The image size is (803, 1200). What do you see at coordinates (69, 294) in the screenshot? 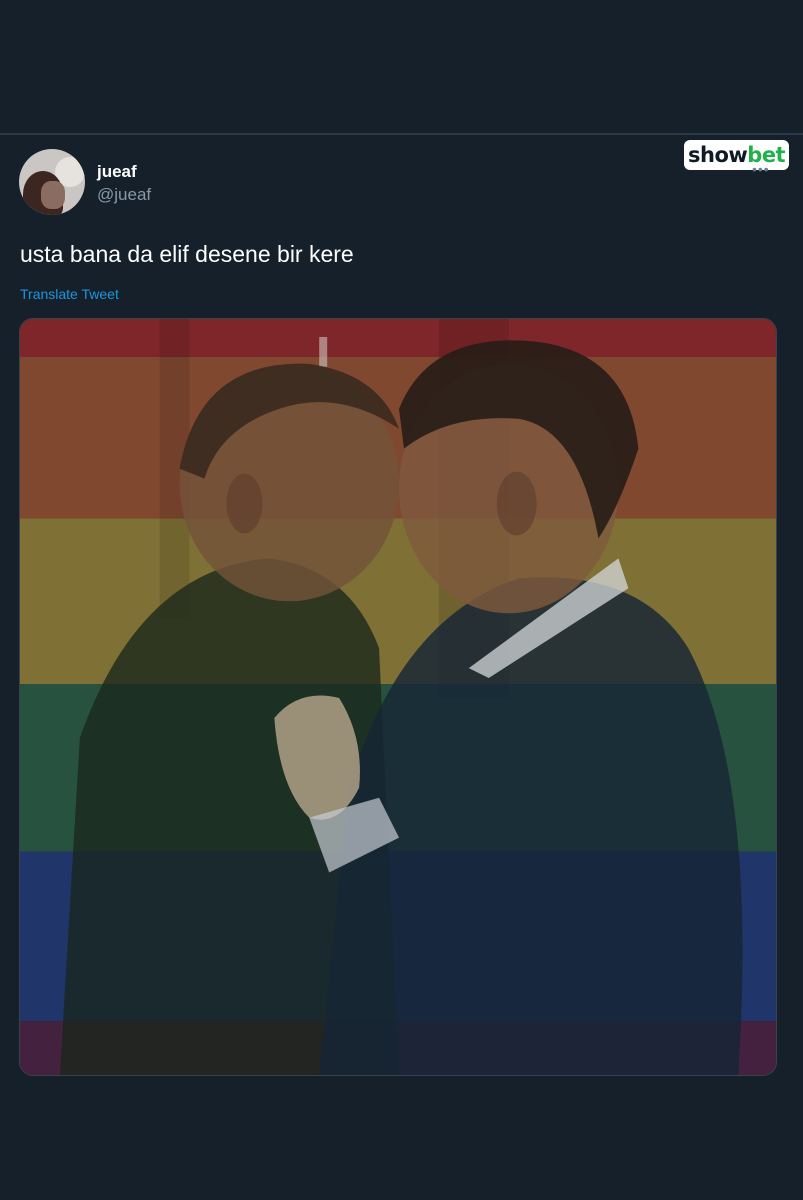
I see `translate-tweet-link: Translate Tweet` at bounding box center [69, 294].